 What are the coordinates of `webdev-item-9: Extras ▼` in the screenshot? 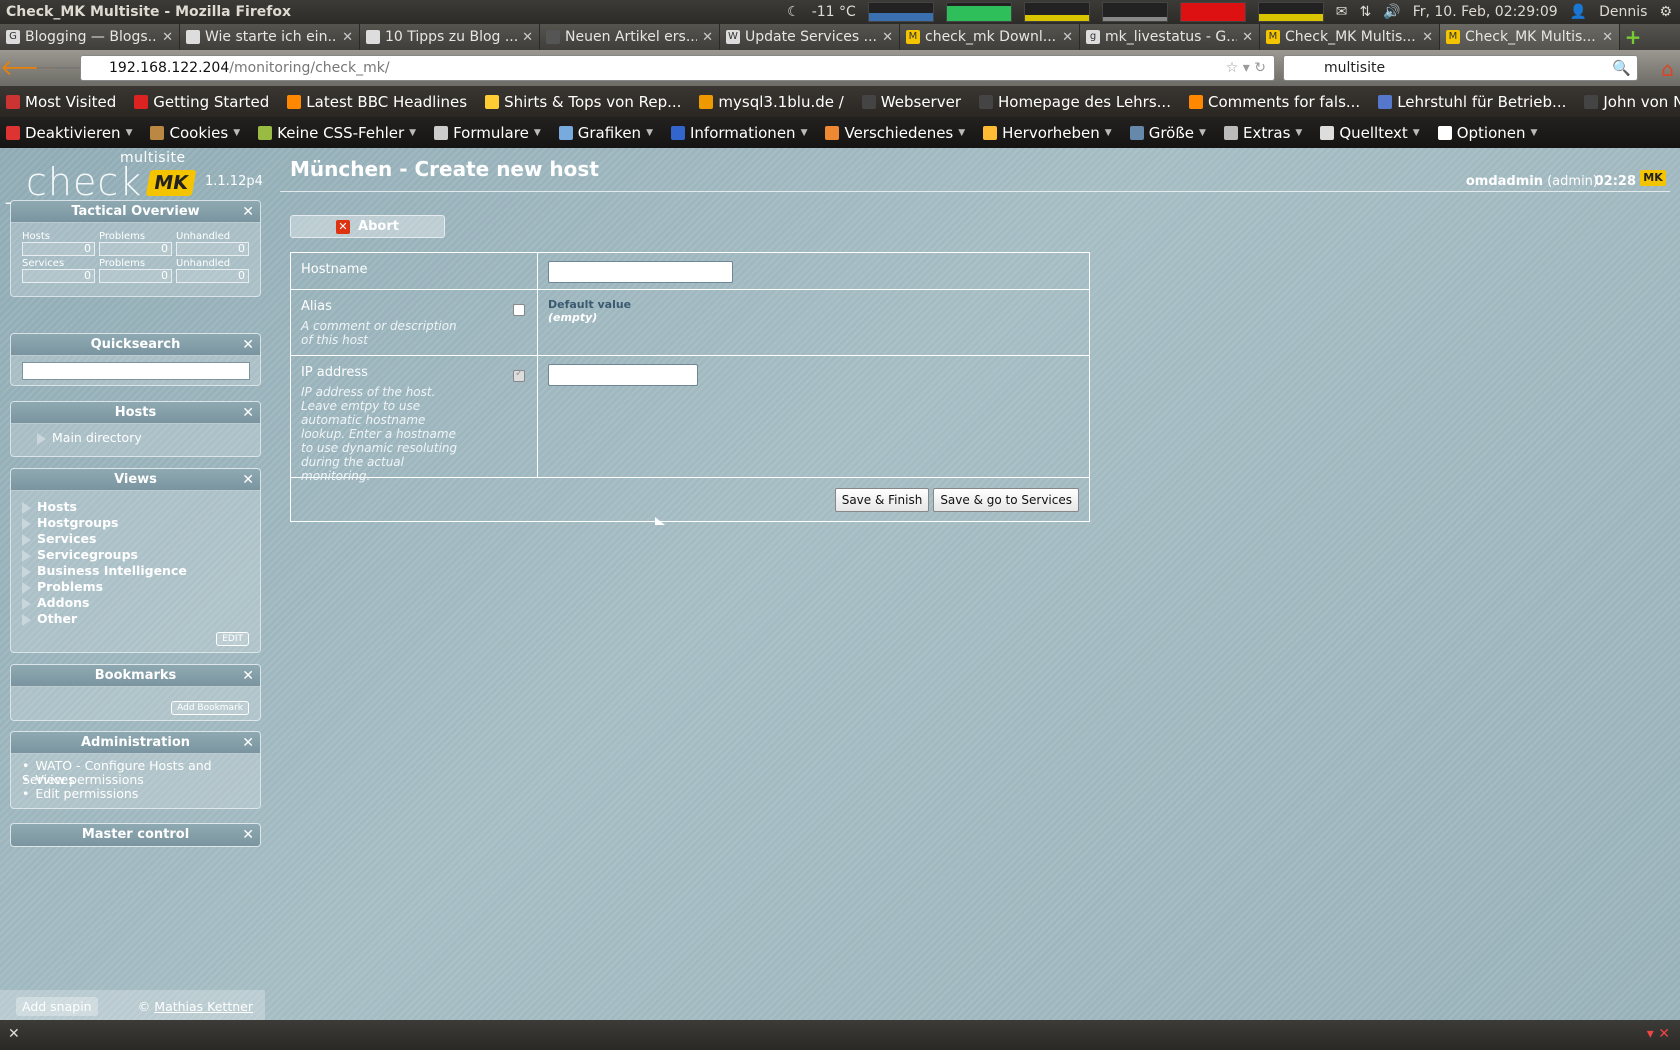 It's located at (1262, 133).